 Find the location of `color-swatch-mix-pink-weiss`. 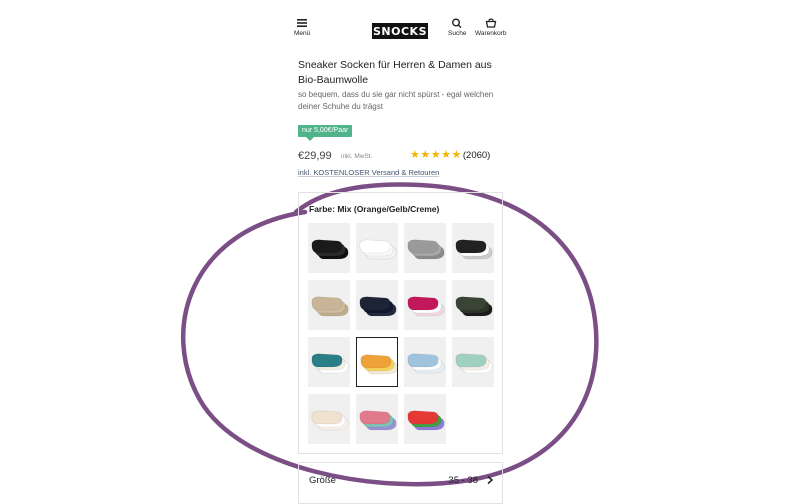

color-swatch-mix-pink-weiss is located at coordinates (425, 305).